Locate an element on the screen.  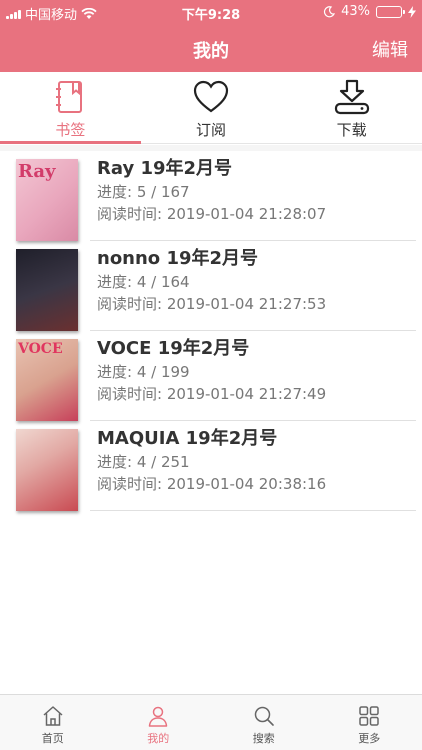
battery-icon is located at coordinates (390, 11).